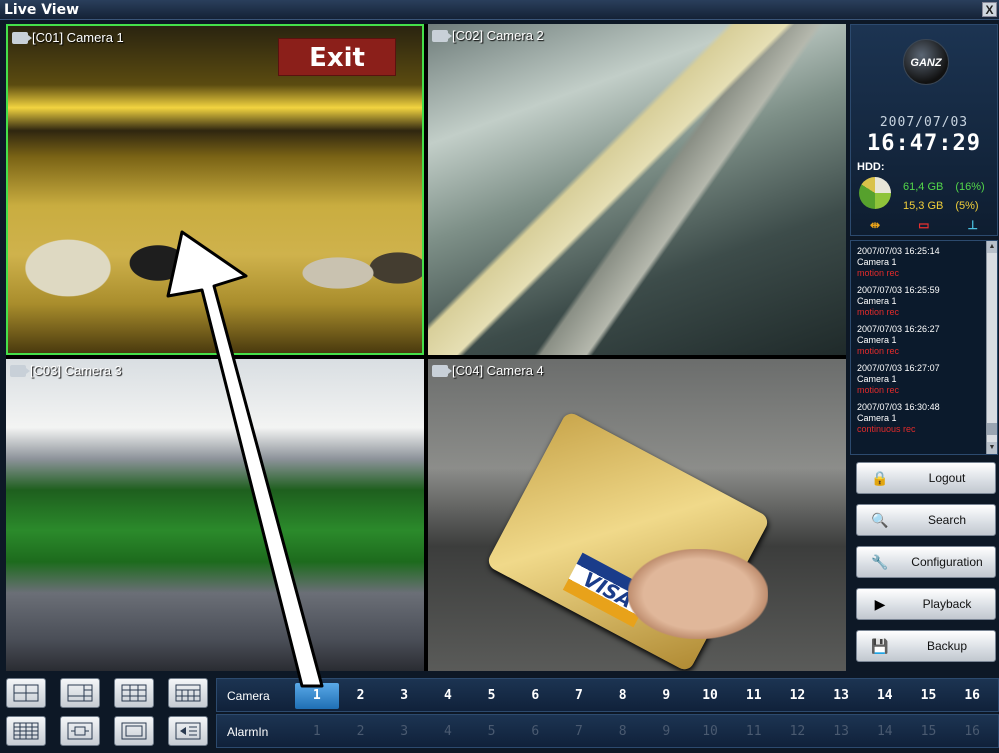 This screenshot has width=999, height=753. I want to click on button-label: Backup, so click(947, 646).